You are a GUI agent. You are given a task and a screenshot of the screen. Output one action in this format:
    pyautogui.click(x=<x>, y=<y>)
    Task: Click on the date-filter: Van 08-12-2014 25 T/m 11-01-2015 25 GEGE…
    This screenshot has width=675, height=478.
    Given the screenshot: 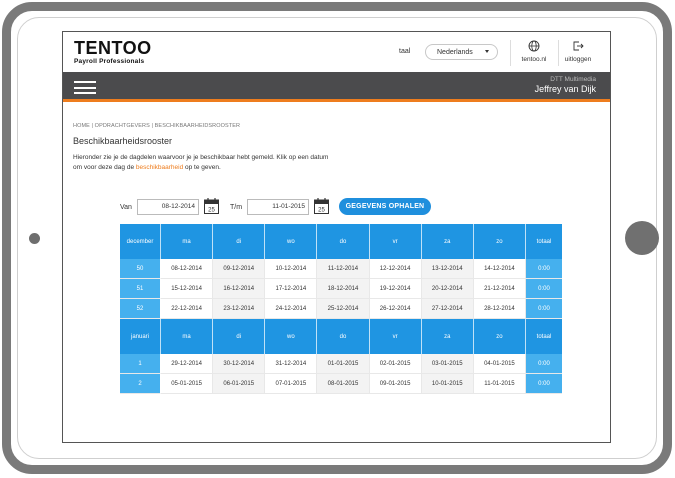 What is the action you would take?
    pyautogui.click(x=338, y=209)
    